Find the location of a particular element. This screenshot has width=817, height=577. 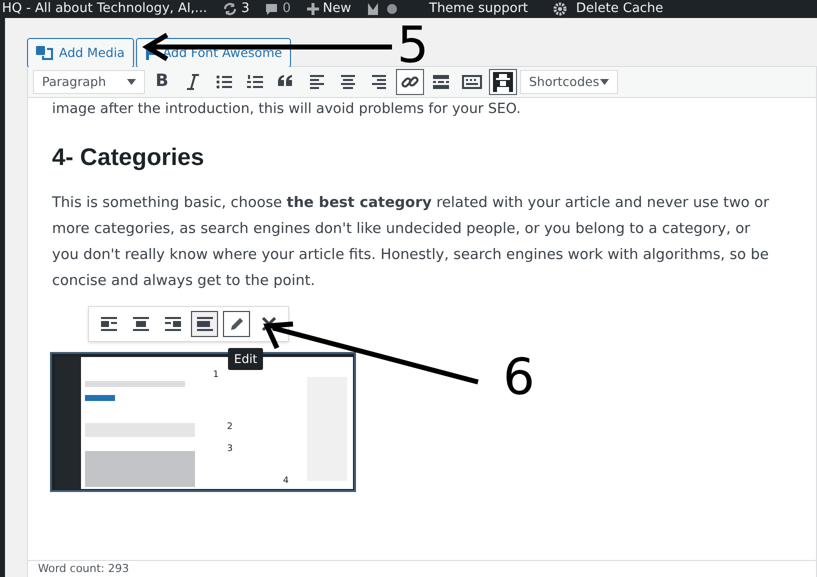

annotation-number: 6 is located at coordinates (519, 377).